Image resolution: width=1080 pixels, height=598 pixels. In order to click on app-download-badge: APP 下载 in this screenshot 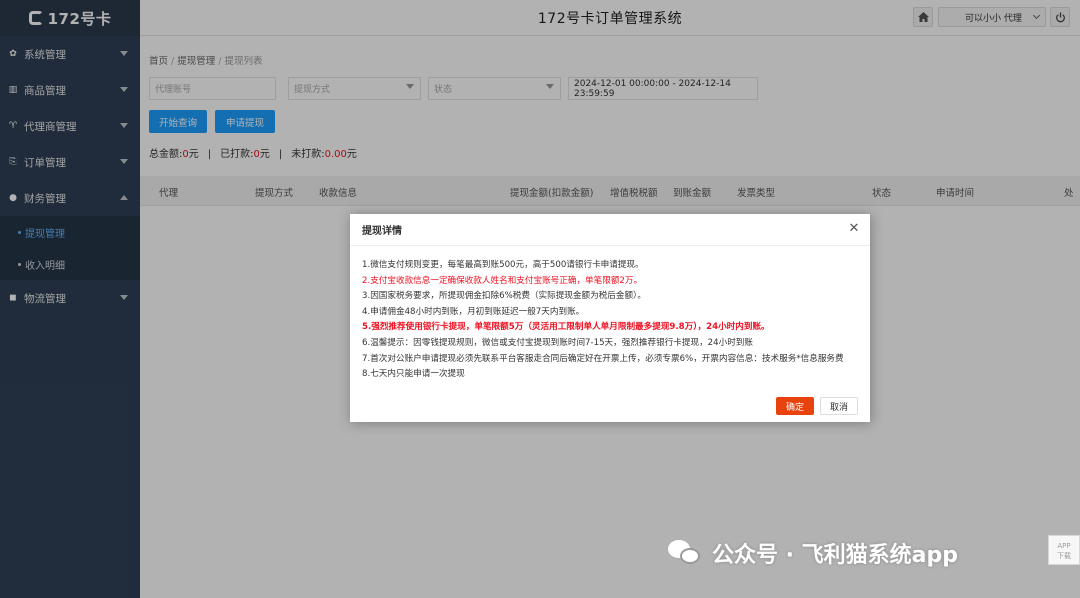, I will do `click(1064, 550)`.